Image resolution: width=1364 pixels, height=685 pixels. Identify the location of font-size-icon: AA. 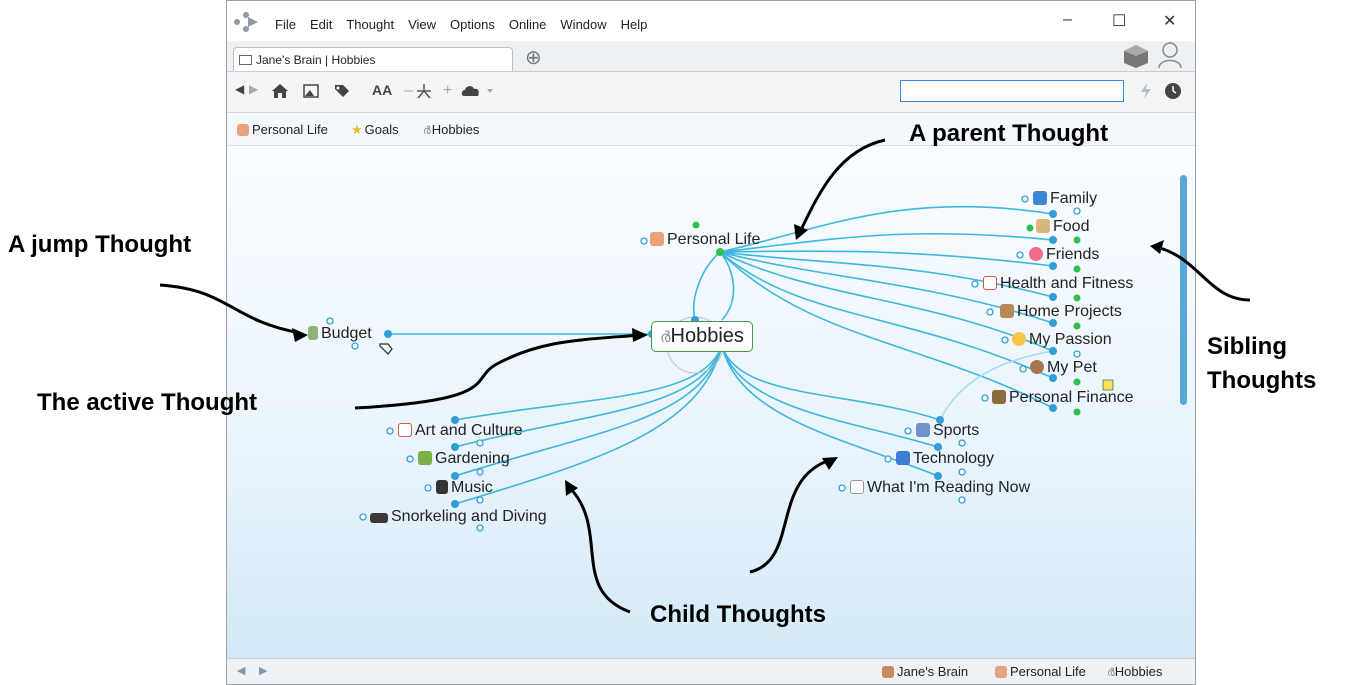
(382, 90).